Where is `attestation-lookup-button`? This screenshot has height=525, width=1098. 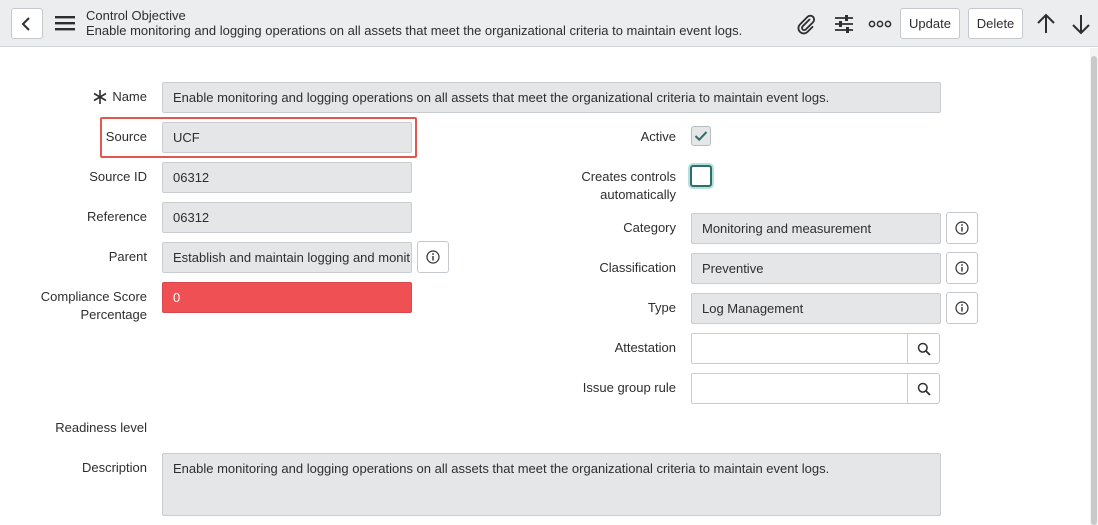
attestation-lookup-button is located at coordinates (924, 348).